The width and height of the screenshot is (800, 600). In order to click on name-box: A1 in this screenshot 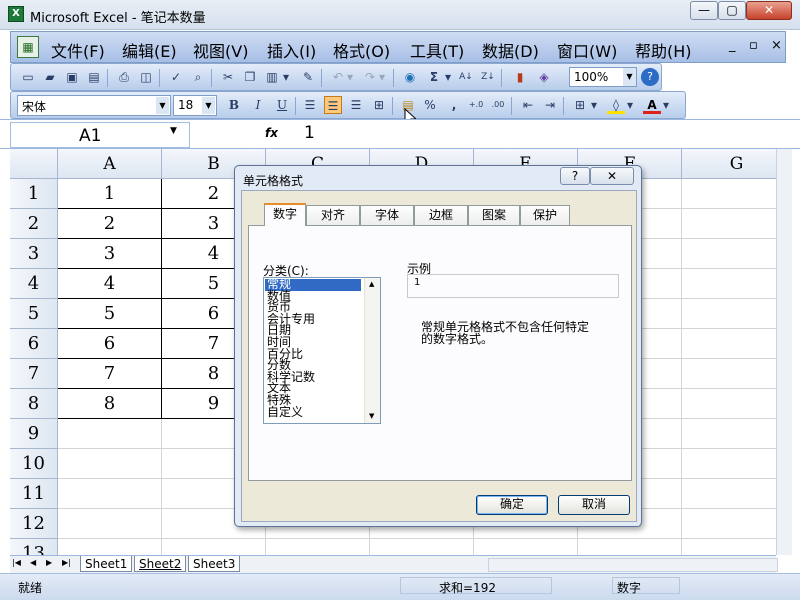, I will do `click(100, 135)`.